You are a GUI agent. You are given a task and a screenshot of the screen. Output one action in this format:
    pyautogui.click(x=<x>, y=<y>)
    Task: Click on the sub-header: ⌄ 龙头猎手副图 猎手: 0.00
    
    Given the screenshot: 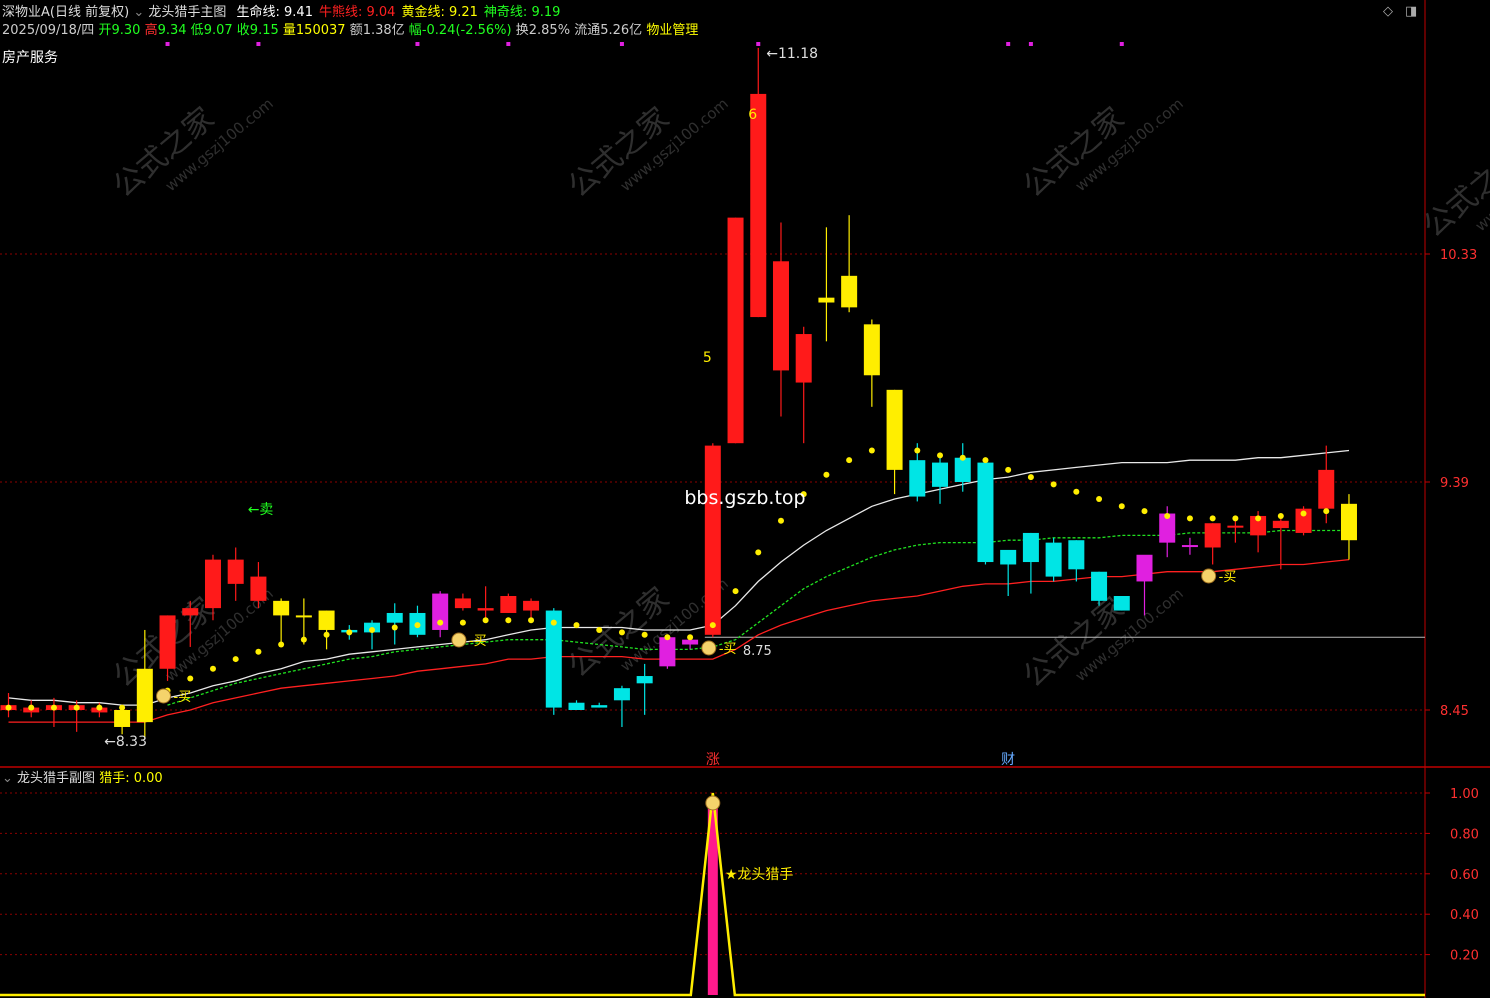 What is the action you would take?
    pyautogui.click(x=82, y=778)
    